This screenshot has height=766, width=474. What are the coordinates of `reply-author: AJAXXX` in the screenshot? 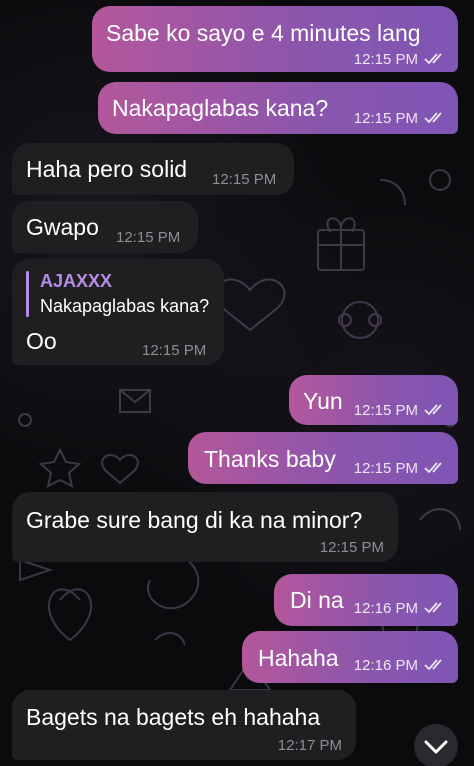 It's located at (76, 281).